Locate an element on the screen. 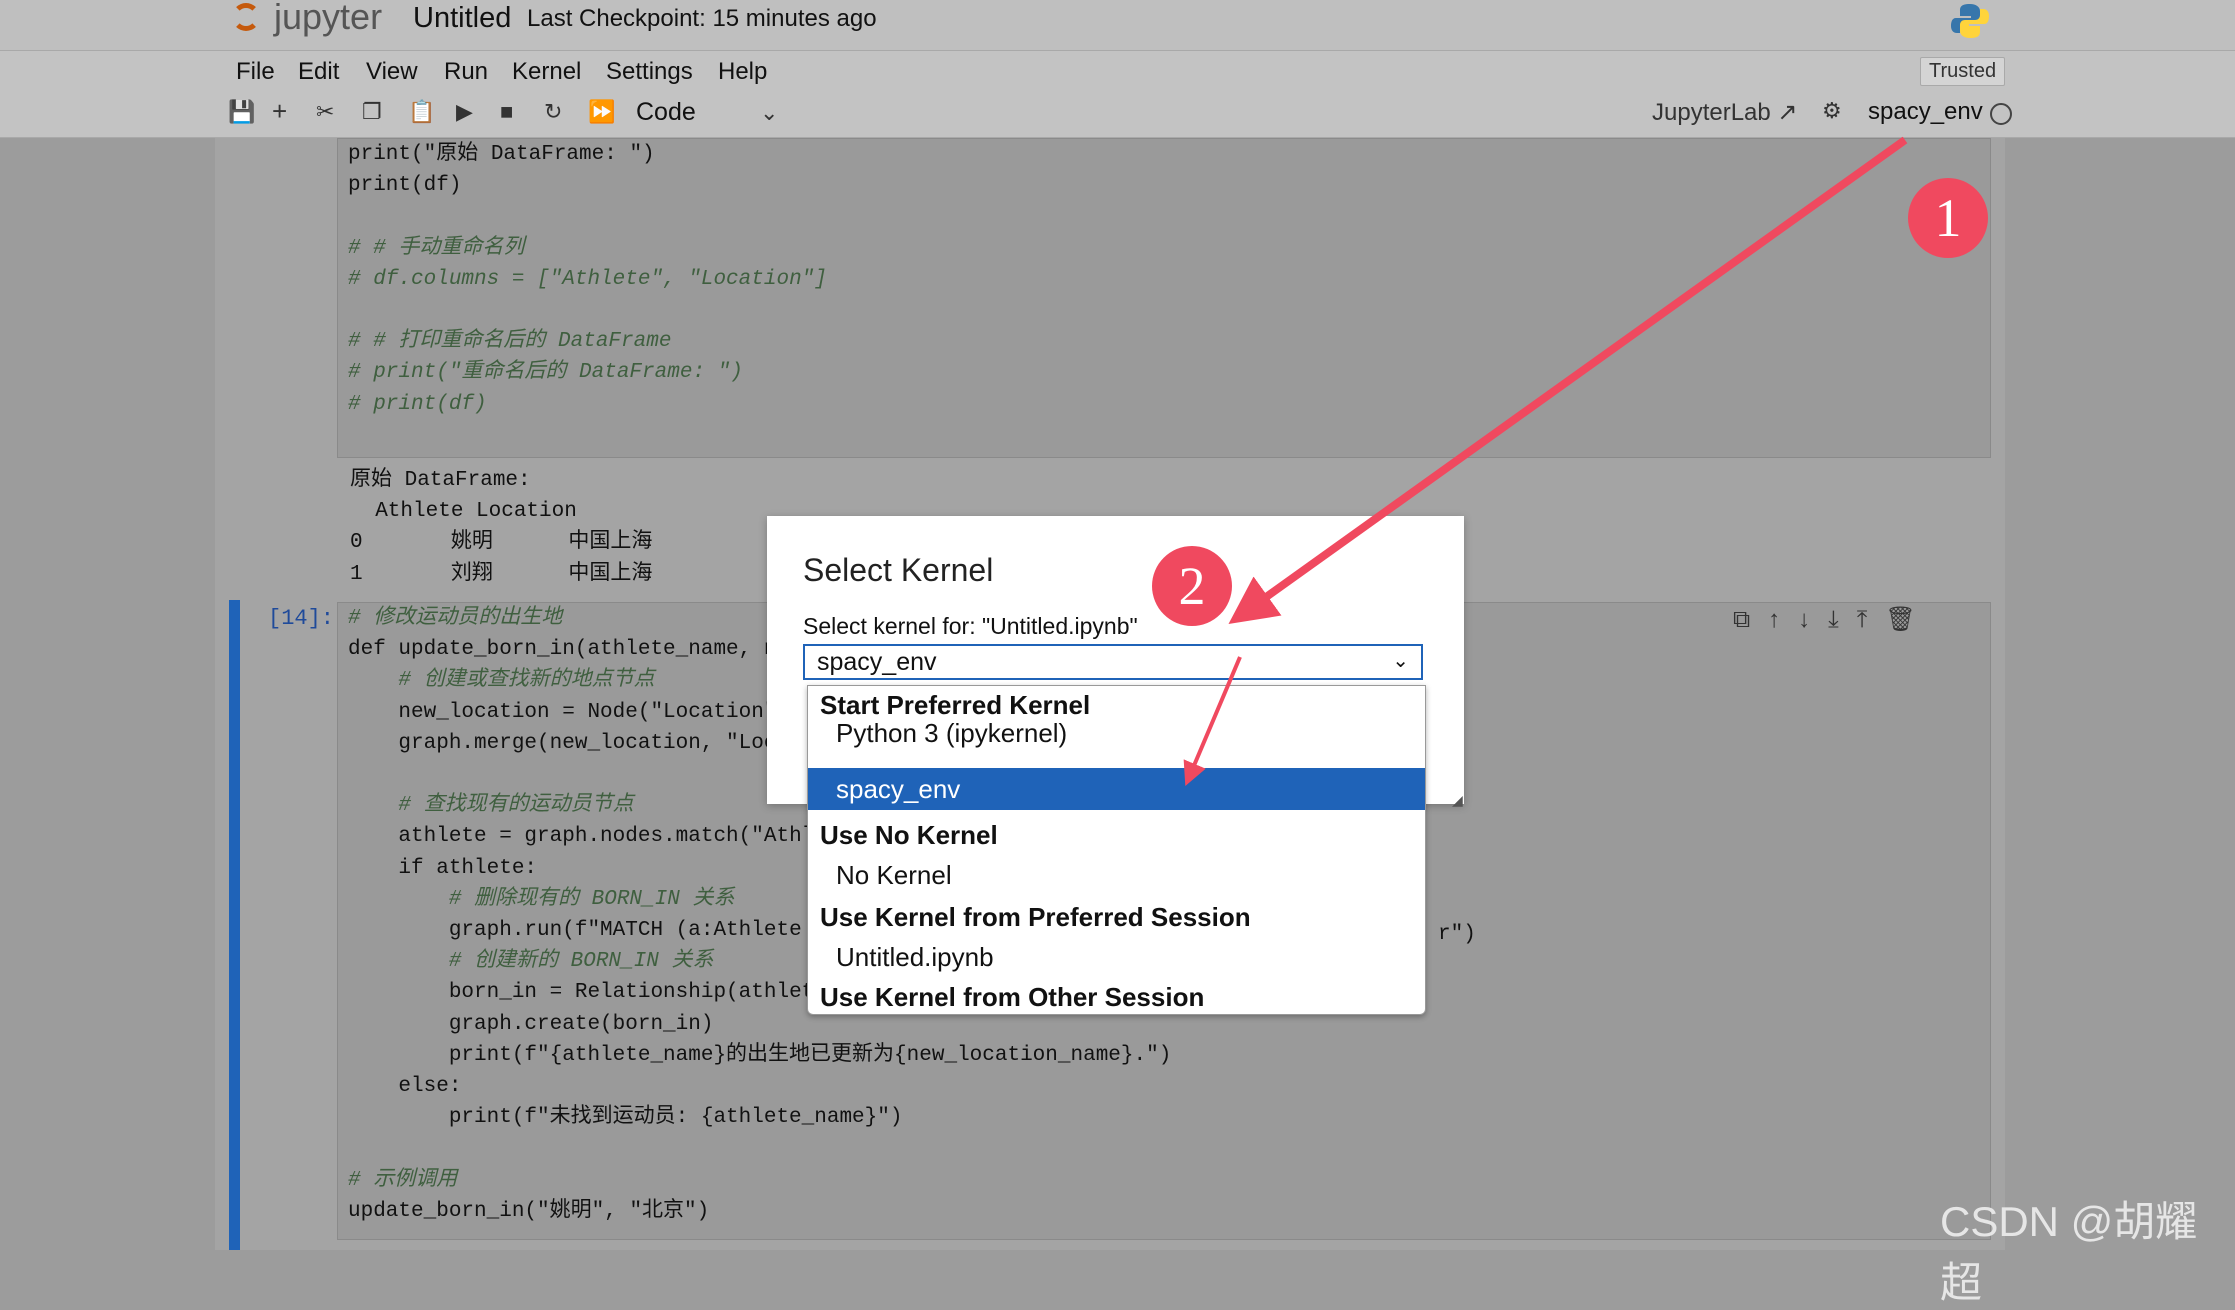  kernel-select: spacy_env ⌄ is located at coordinates (1113, 662).